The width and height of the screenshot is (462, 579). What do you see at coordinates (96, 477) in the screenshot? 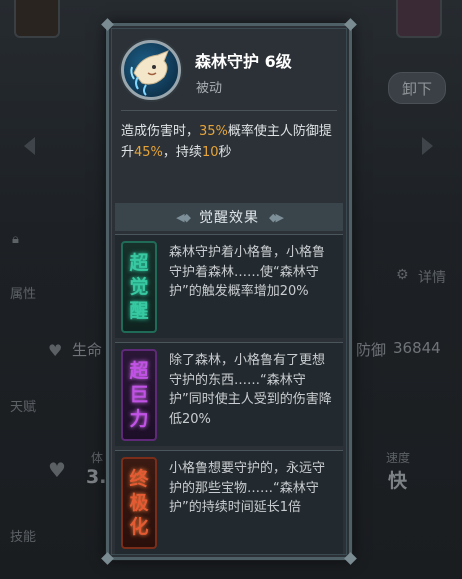
I see `body-value: 3.` at bounding box center [96, 477].